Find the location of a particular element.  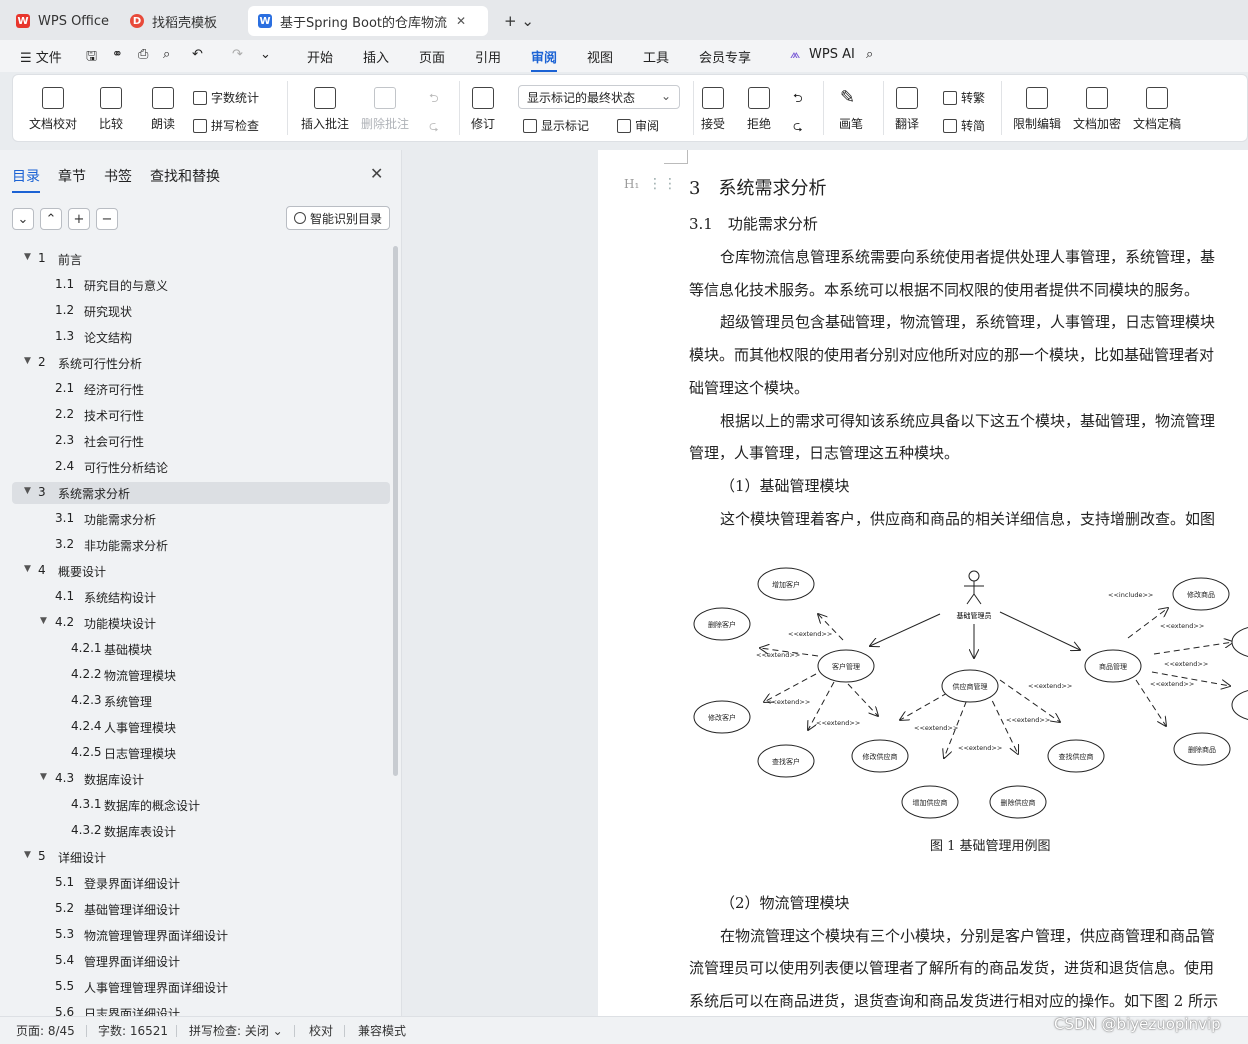

menu-tools: 工具 is located at coordinates (656, 56).